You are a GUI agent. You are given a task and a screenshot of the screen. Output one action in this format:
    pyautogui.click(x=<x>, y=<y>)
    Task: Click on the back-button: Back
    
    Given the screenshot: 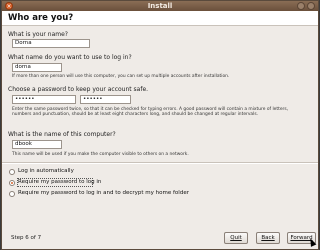 What is the action you would take?
    pyautogui.click(x=268, y=238)
    